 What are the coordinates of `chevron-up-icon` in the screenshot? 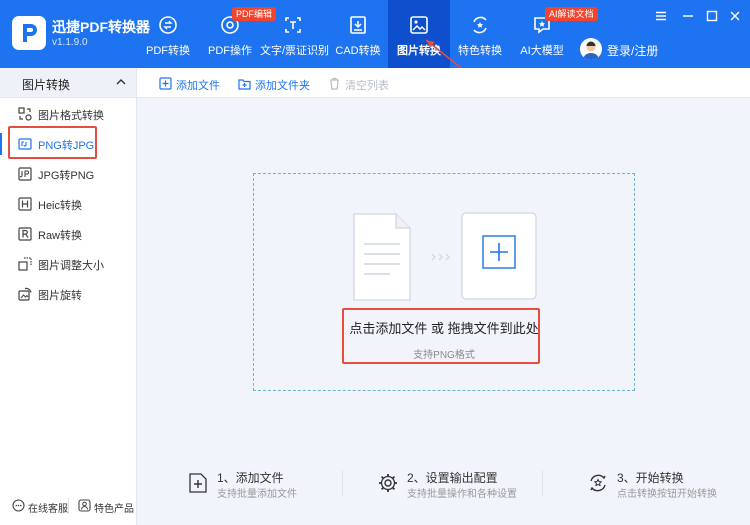 It's located at (121, 82).